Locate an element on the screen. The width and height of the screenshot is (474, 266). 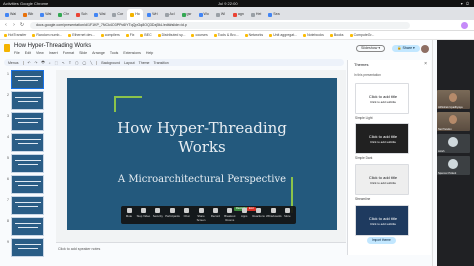
menu-item: Edit is located at coordinates (28, 53).